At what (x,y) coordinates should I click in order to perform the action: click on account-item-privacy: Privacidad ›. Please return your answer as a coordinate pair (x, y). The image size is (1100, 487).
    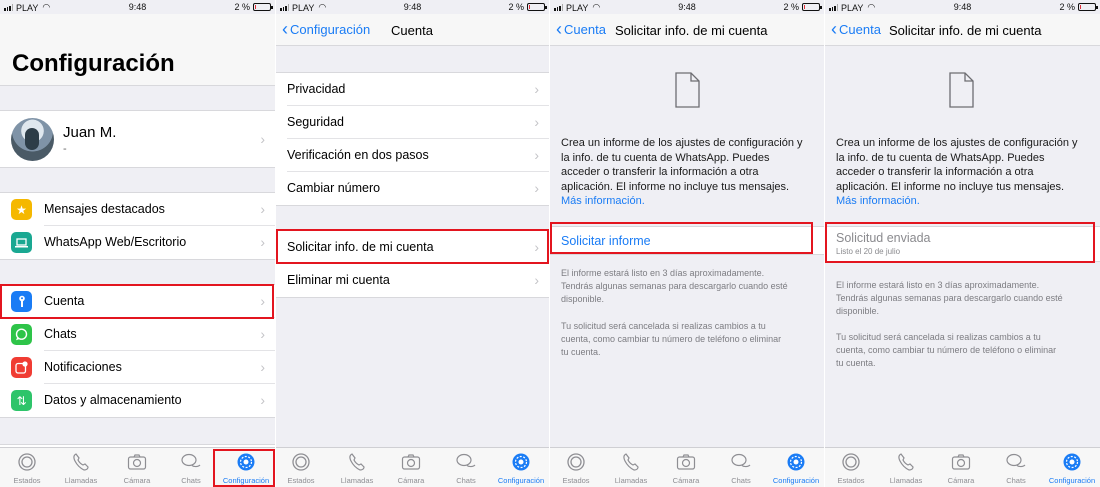
    Looking at the image, I should click on (412, 89).